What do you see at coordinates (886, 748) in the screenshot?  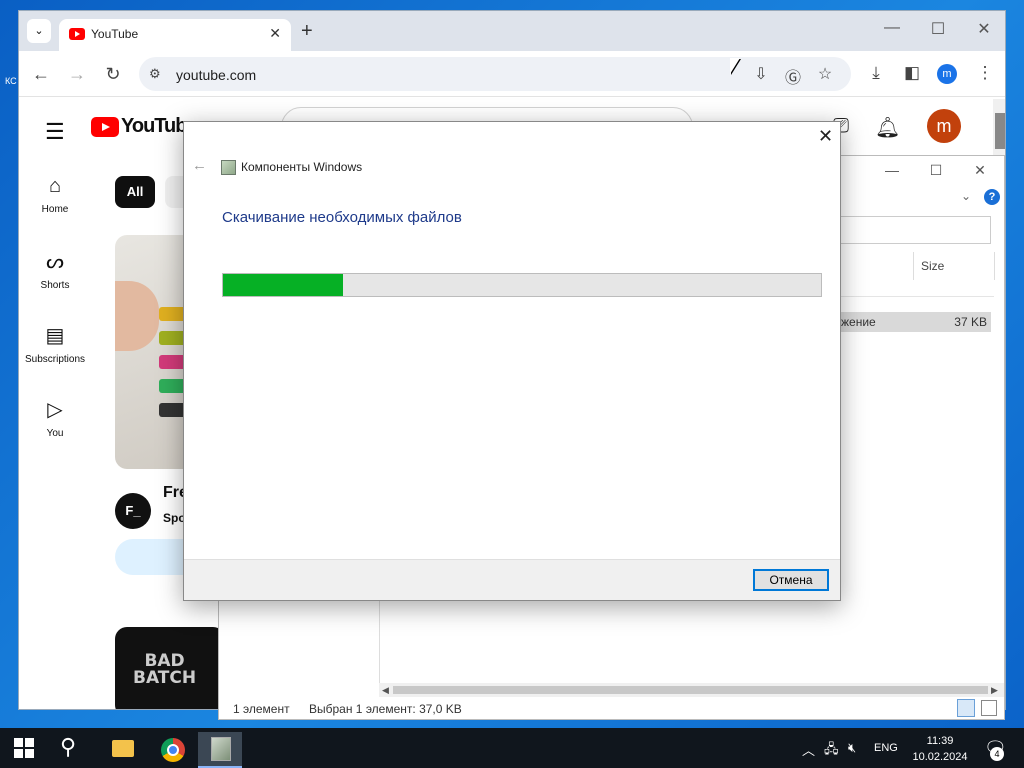 I see `input-language: ENG` at bounding box center [886, 748].